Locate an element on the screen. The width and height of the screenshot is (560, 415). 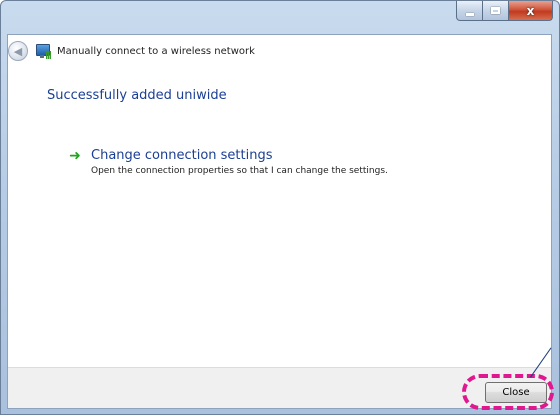
change-settings-link: Change connection settings is located at coordinates (182, 155).